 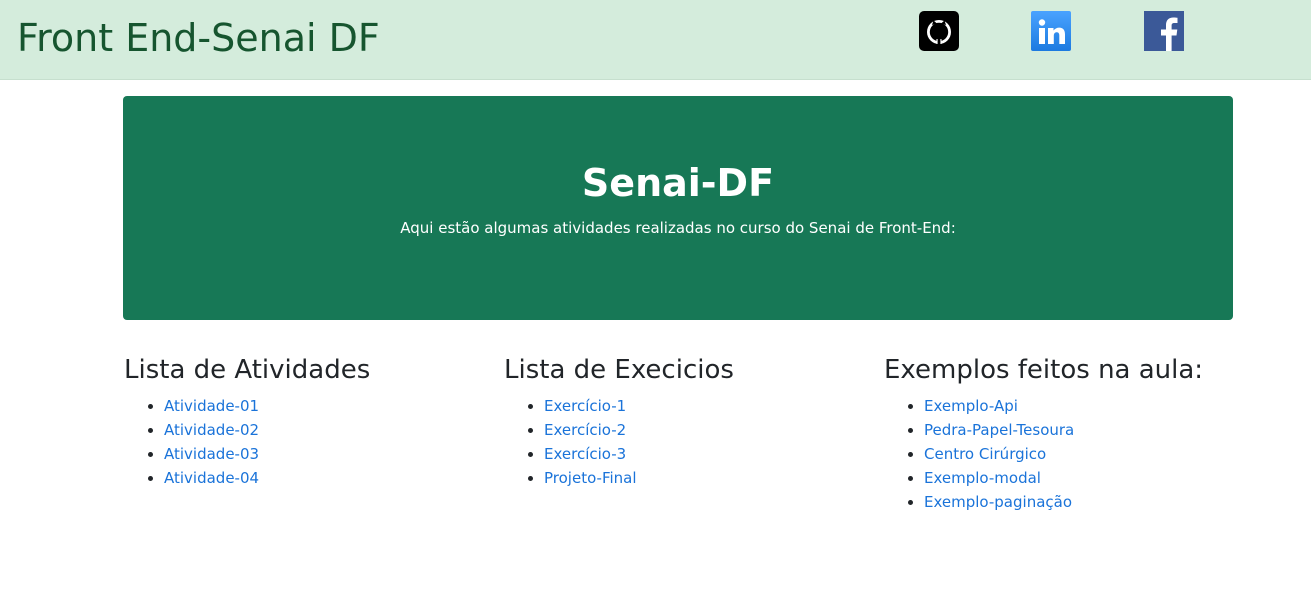 What do you see at coordinates (982, 478) in the screenshot?
I see `example-link: Exemplo-modal` at bounding box center [982, 478].